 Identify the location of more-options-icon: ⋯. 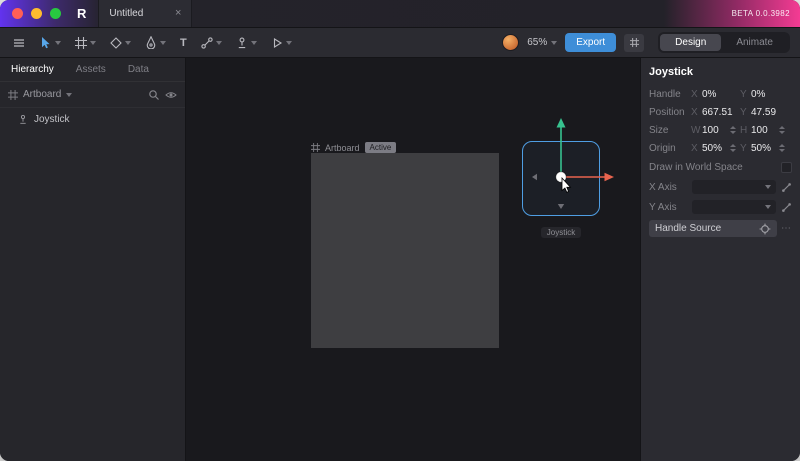
(786, 228).